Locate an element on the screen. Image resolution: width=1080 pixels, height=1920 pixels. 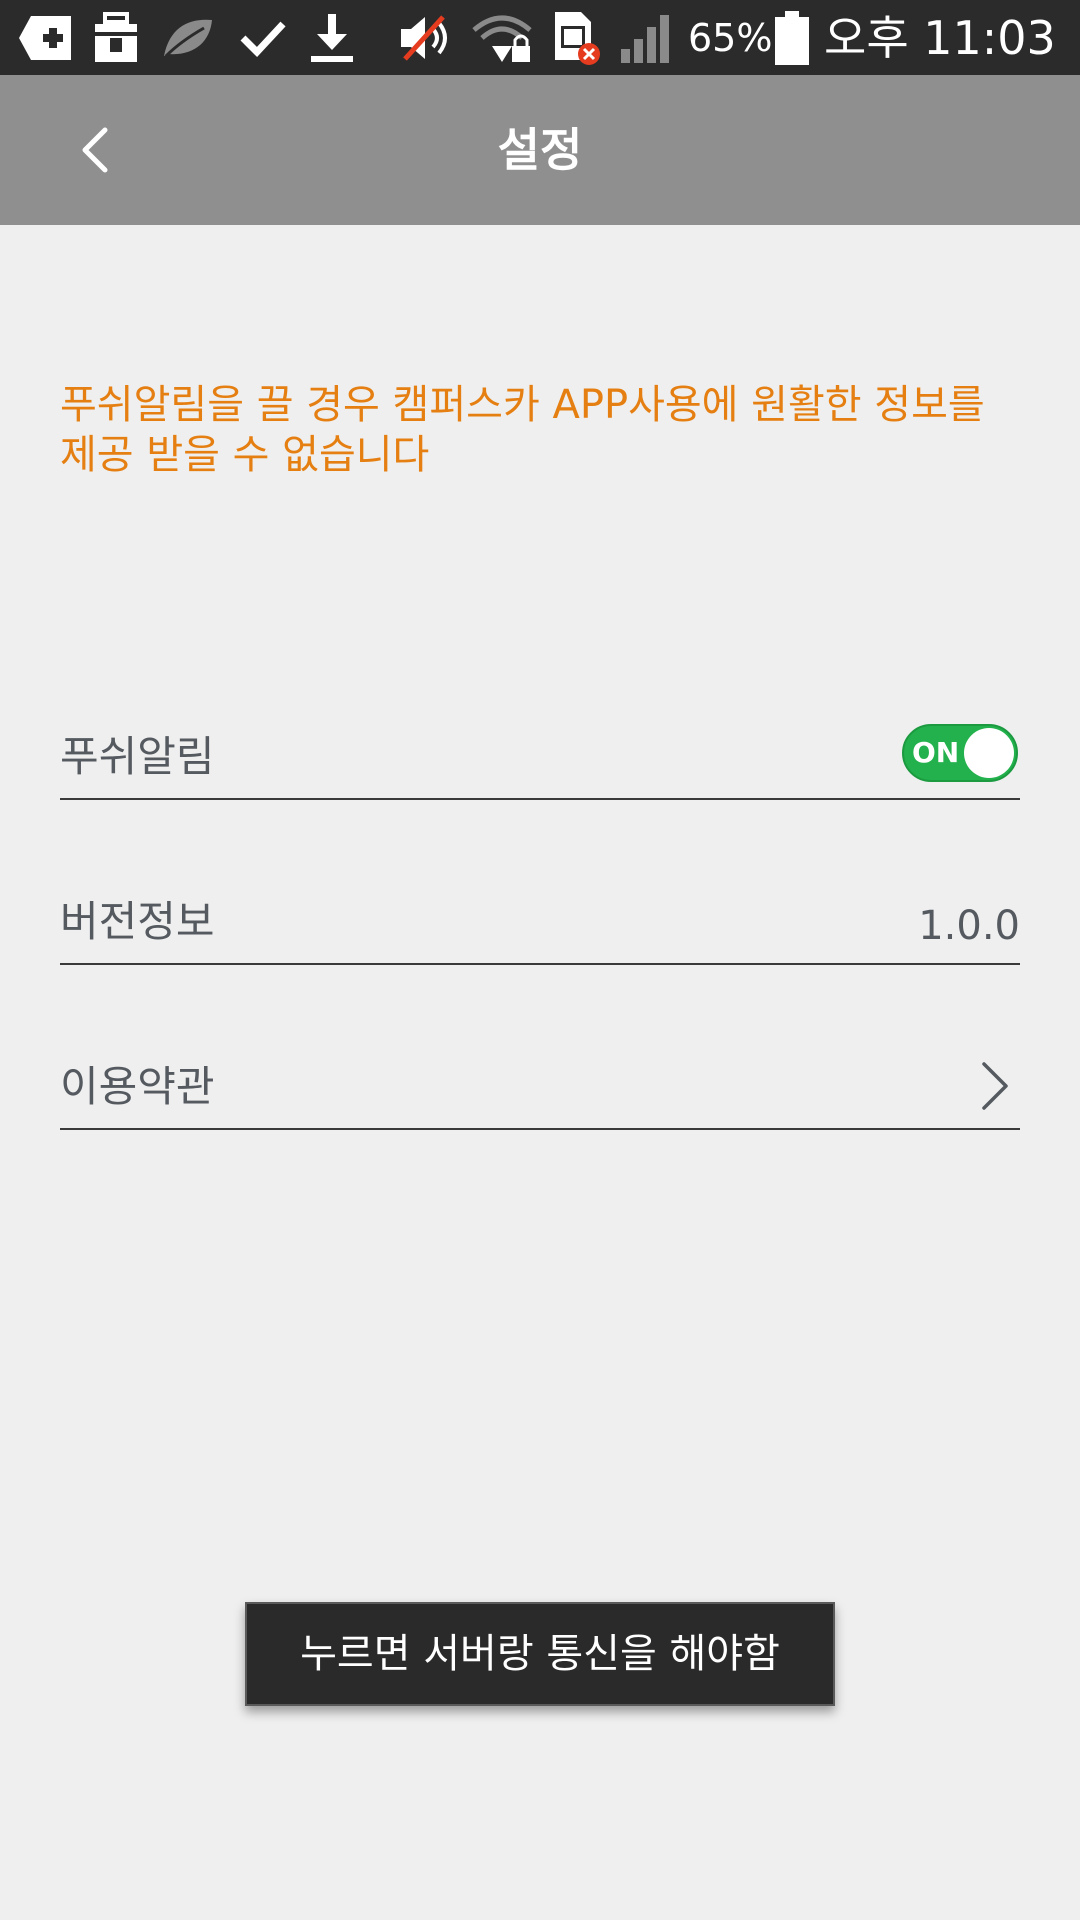
push-notification-toggle: ON is located at coordinates (960, 753).